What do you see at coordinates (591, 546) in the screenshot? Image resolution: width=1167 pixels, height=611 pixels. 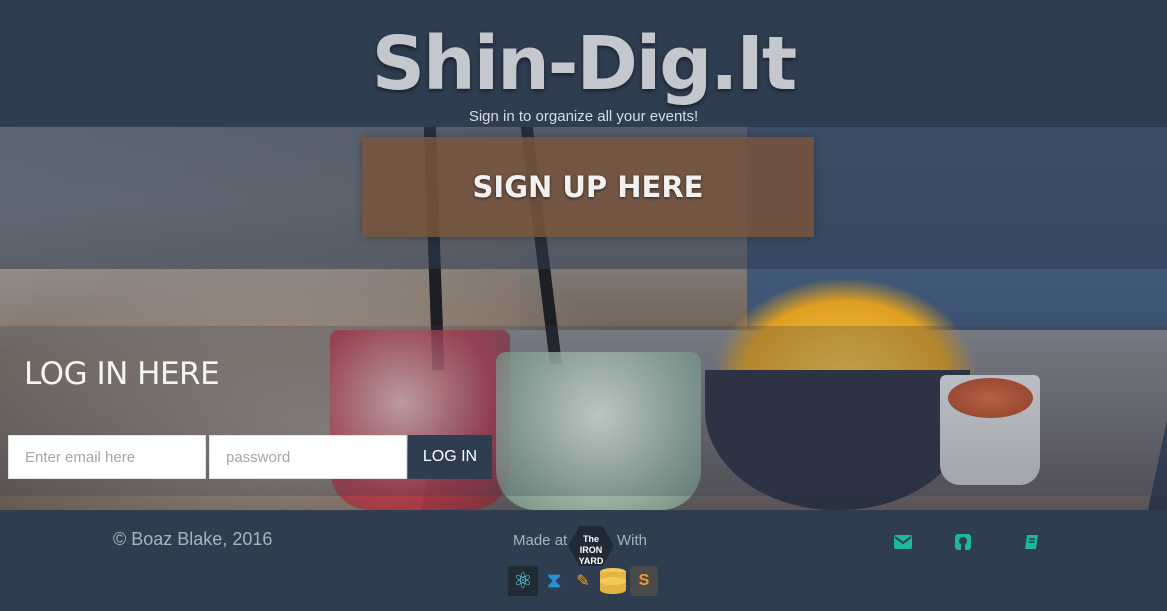 I see `iron-yard-logo: The IRON YARD` at bounding box center [591, 546].